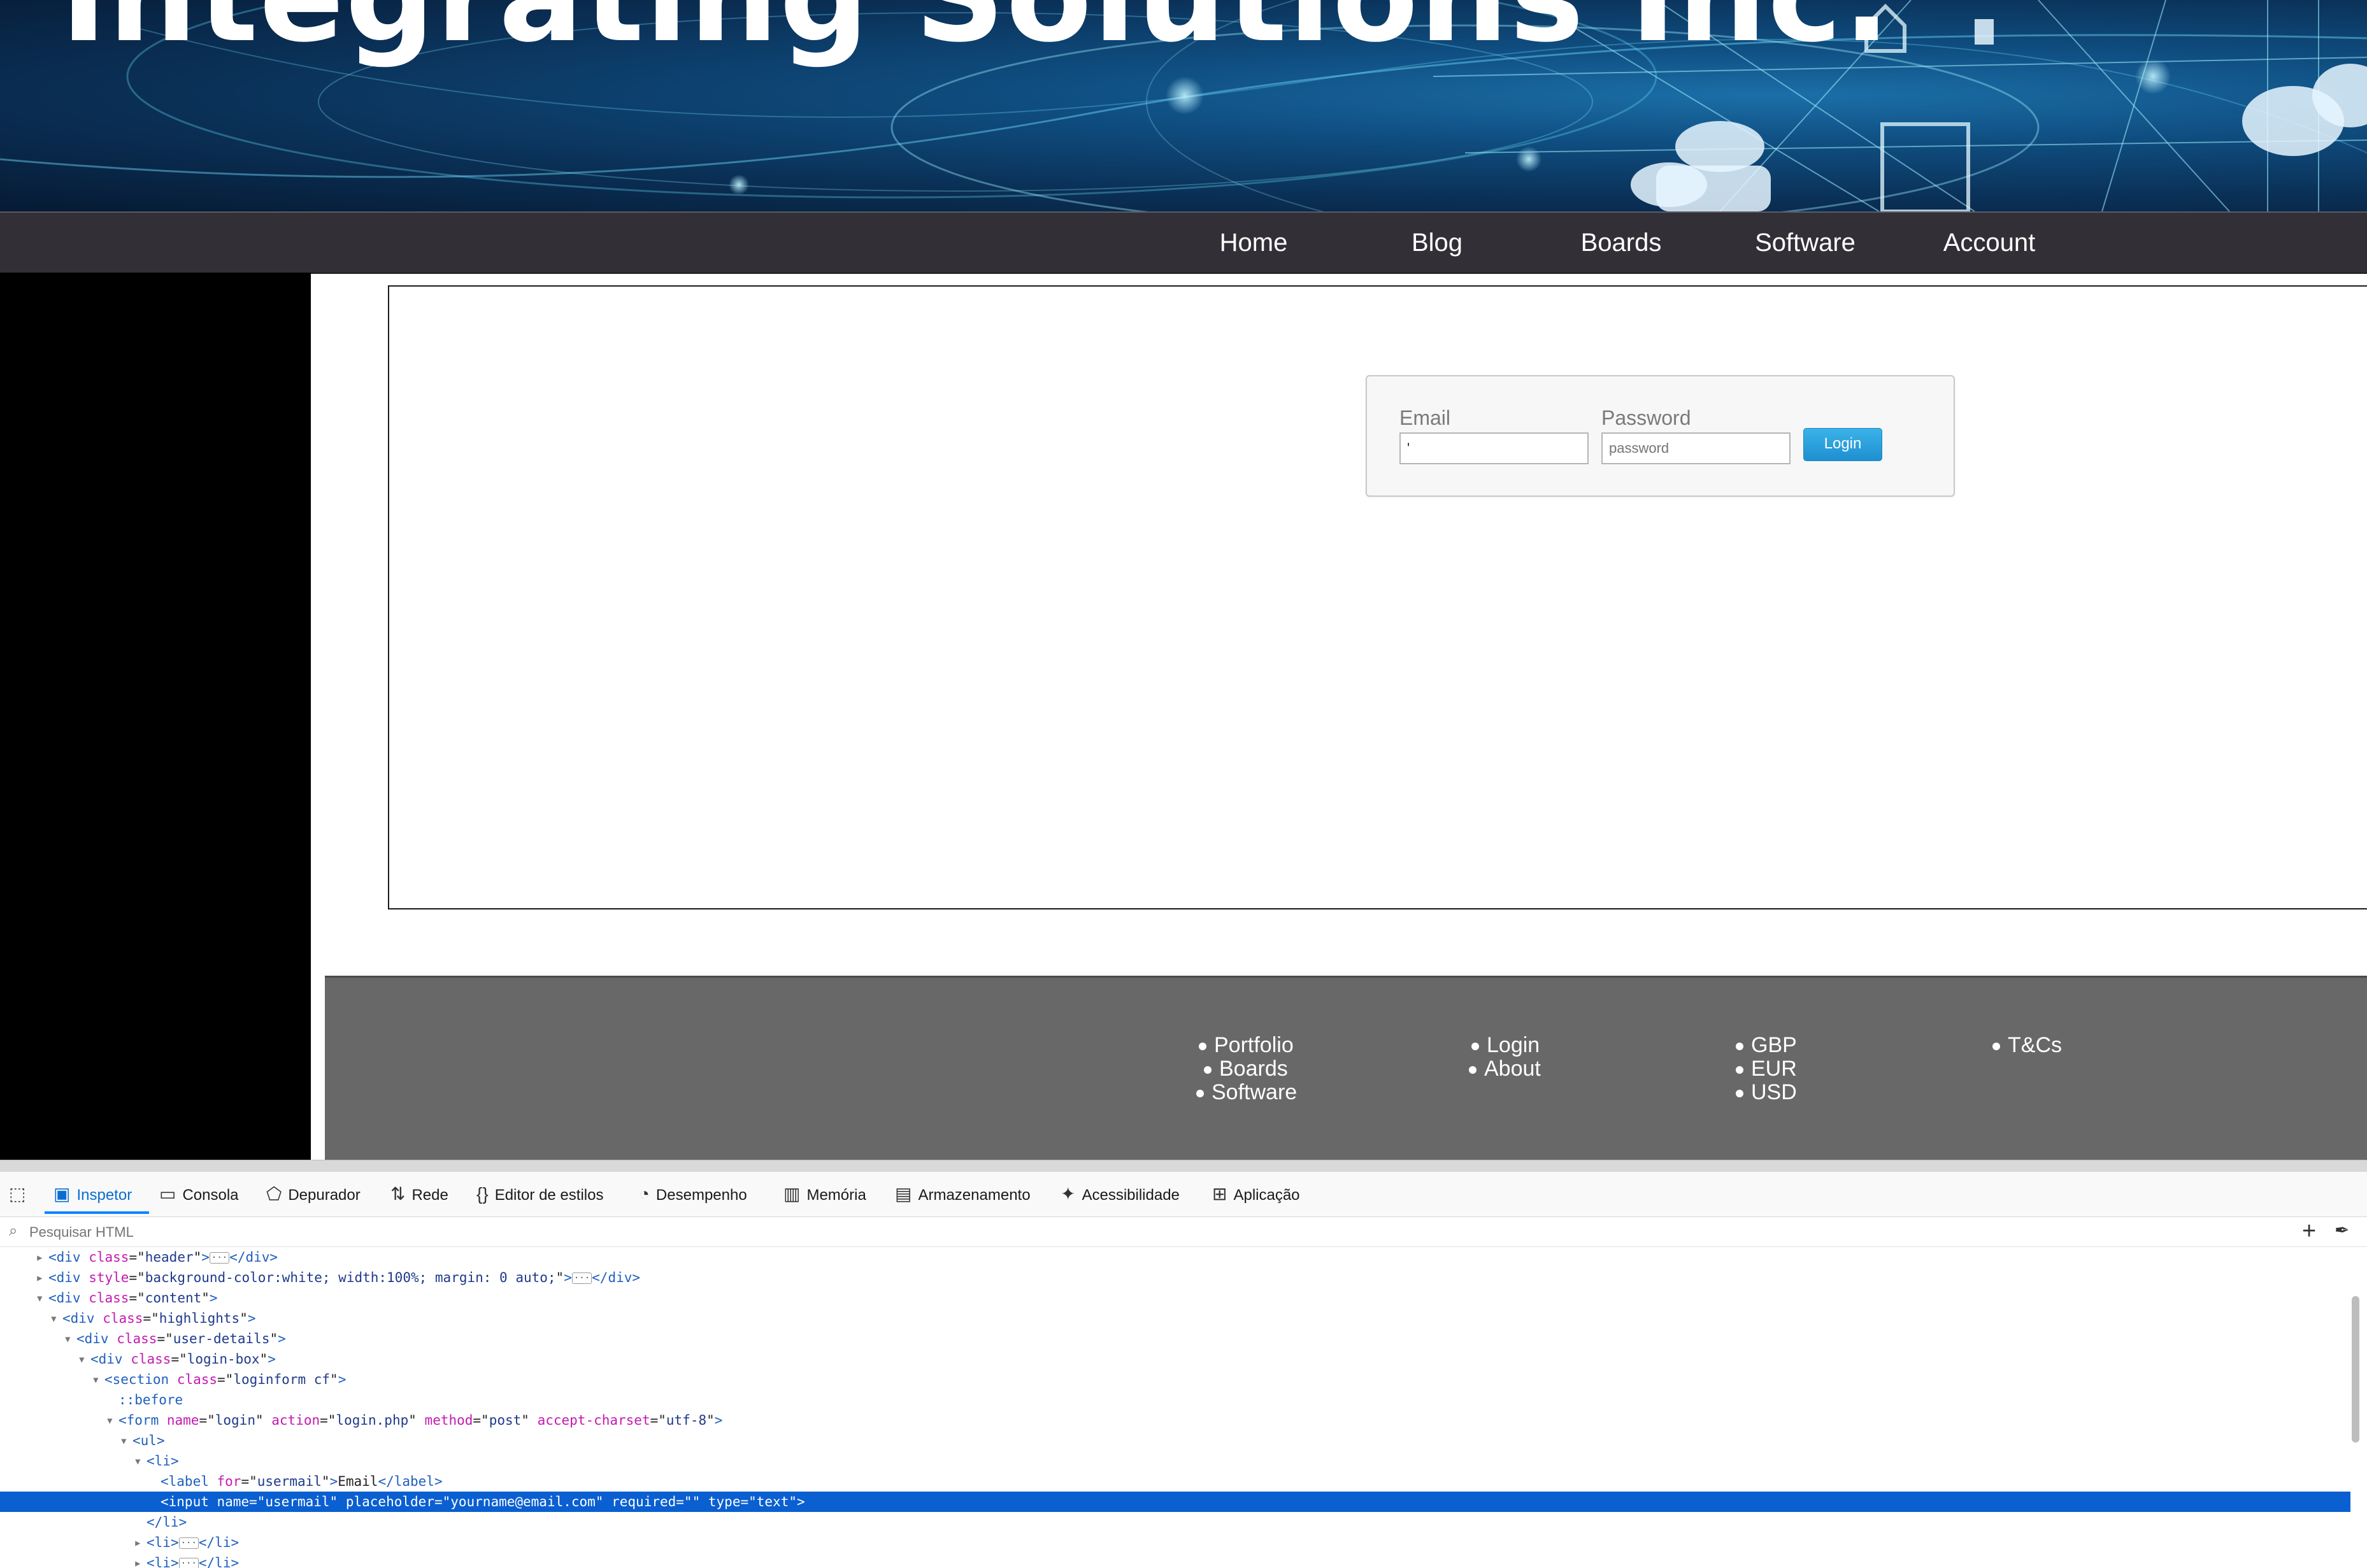 Image resolution: width=2367 pixels, height=1568 pixels. Describe the element at coordinates (2342, 1230) in the screenshot. I see `eyedropper-icon: ✒` at that location.